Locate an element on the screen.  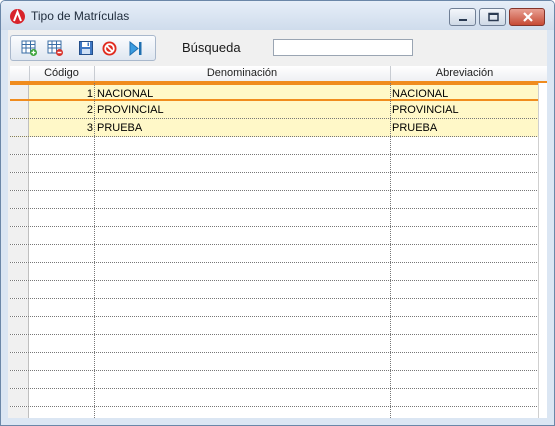
column-header-abreviacion: Abreviación is located at coordinates (464, 74).